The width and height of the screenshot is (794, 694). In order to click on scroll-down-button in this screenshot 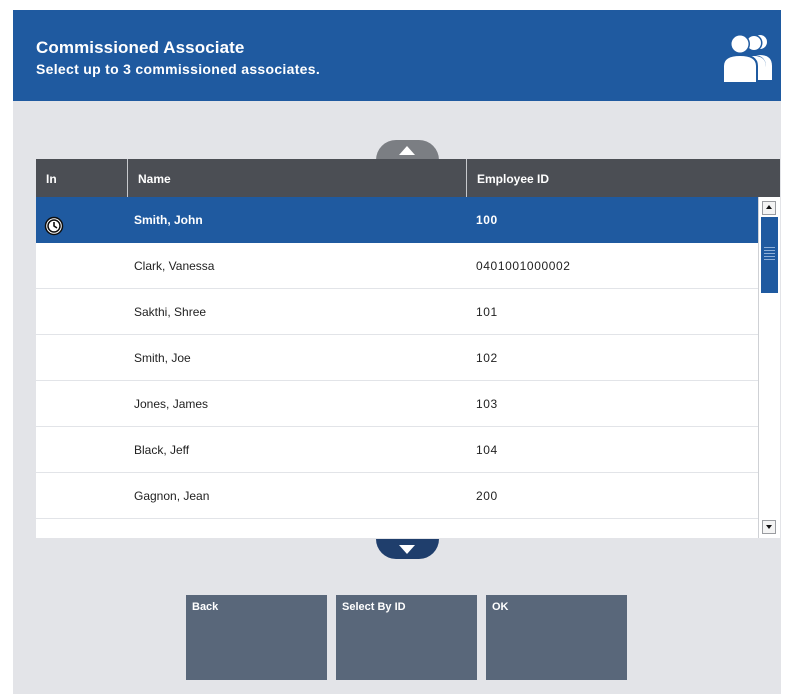, I will do `click(407, 549)`.